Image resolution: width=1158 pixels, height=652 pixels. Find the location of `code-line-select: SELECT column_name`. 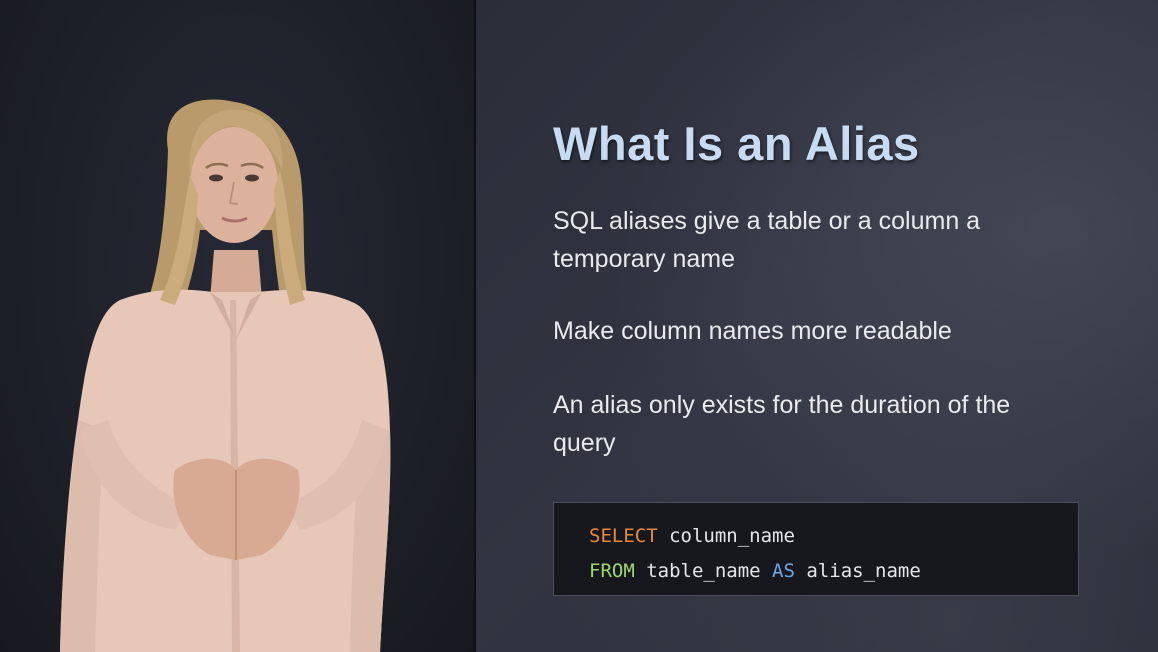

code-line-select: SELECT column_name is located at coordinates (833, 536).